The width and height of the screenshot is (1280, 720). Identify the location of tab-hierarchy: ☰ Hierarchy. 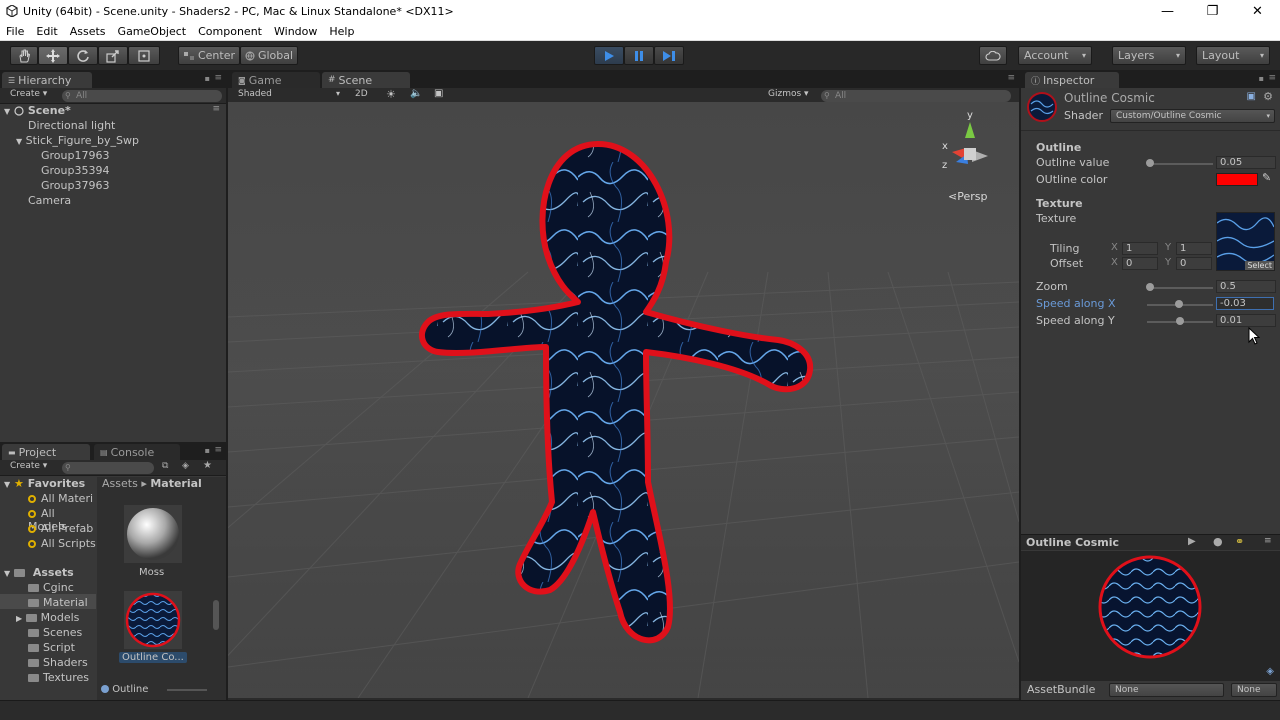
(47, 80).